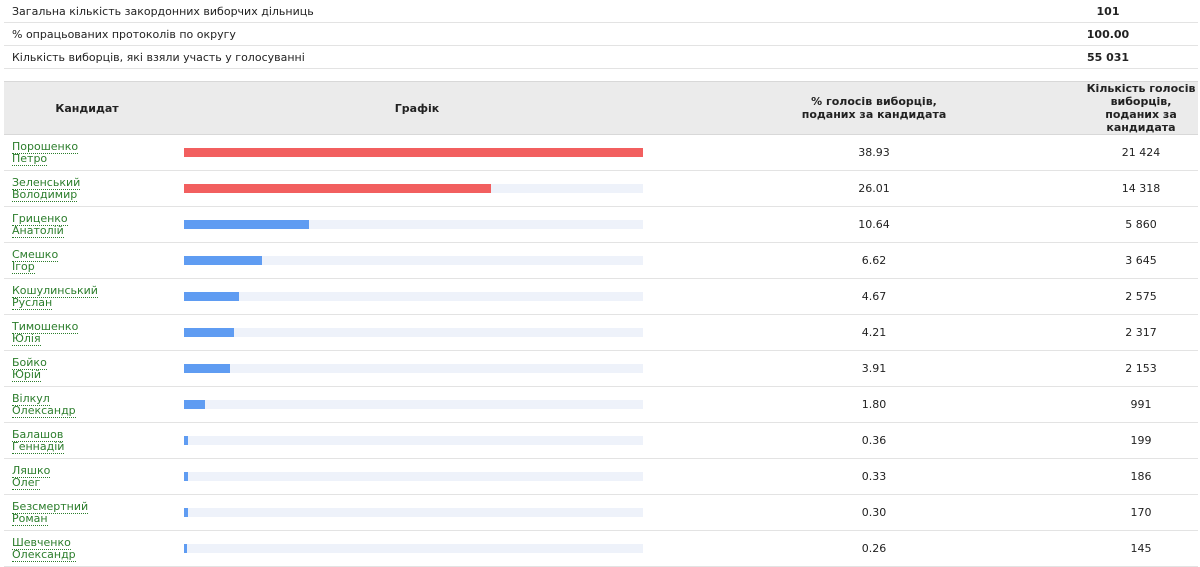  I want to click on candidate-cell: Порошенко Петро, so click(87, 152).